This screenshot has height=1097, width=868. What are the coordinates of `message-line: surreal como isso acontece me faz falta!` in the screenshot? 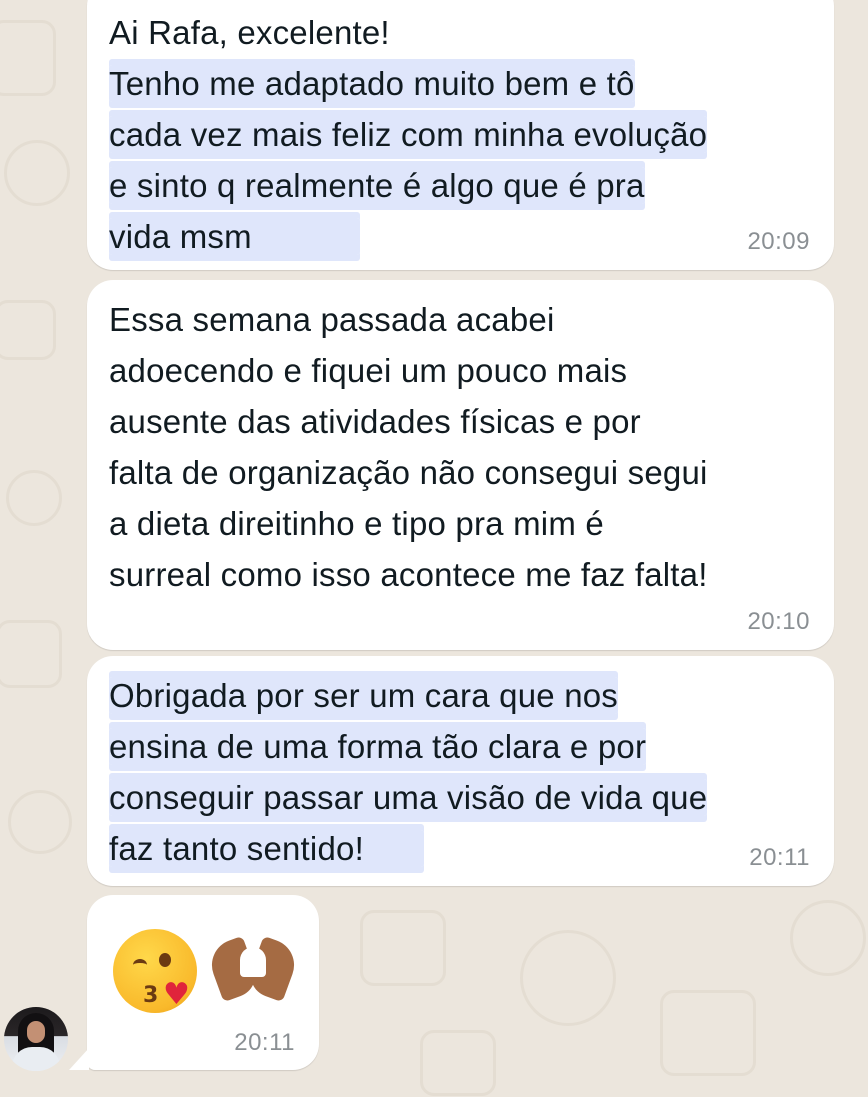 It's located at (408, 574).